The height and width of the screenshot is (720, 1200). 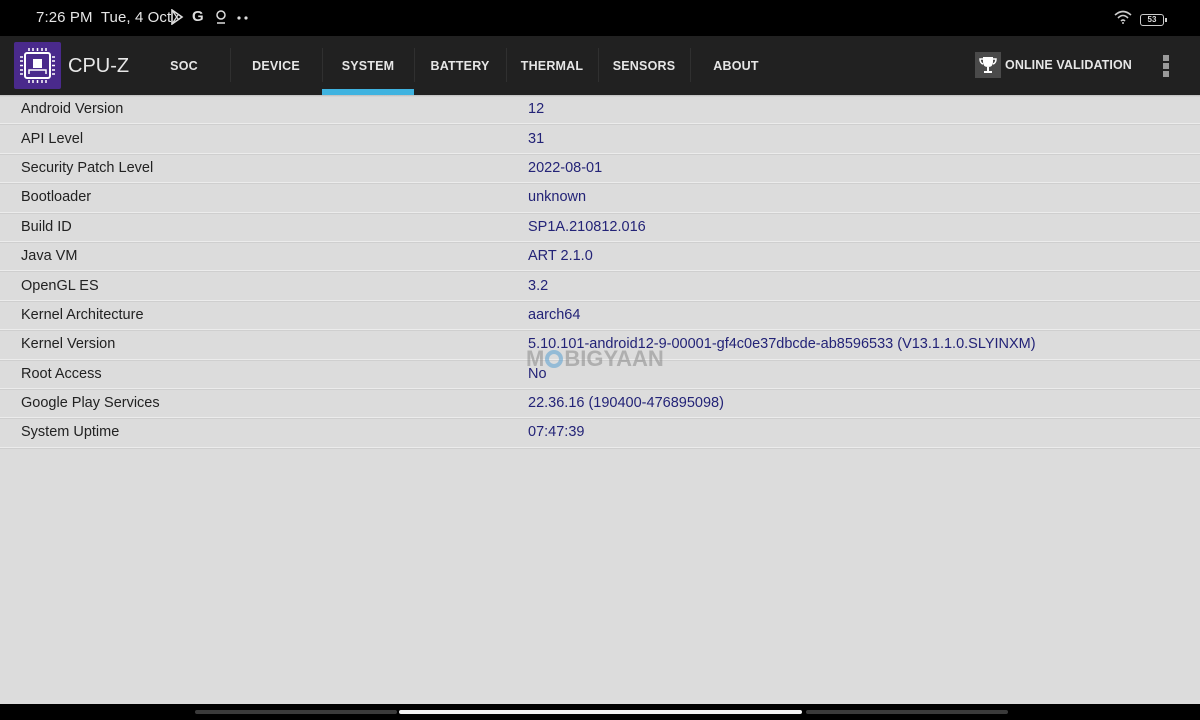 What do you see at coordinates (296, 712) in the screenshot?
I see `taskbar-segment-left` at bounding box center [296, 712].